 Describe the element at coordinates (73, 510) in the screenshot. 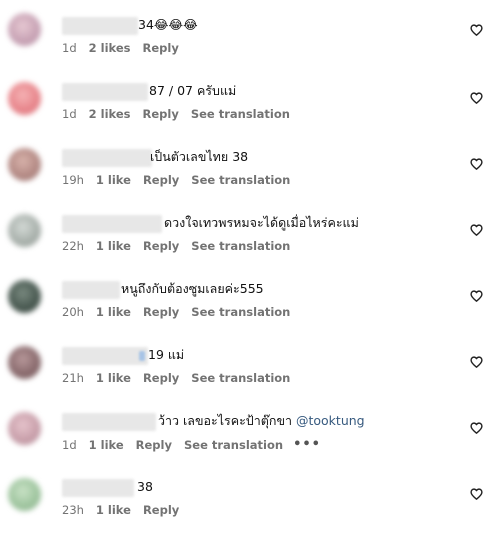

I see `comment-time: 23h` at that location.